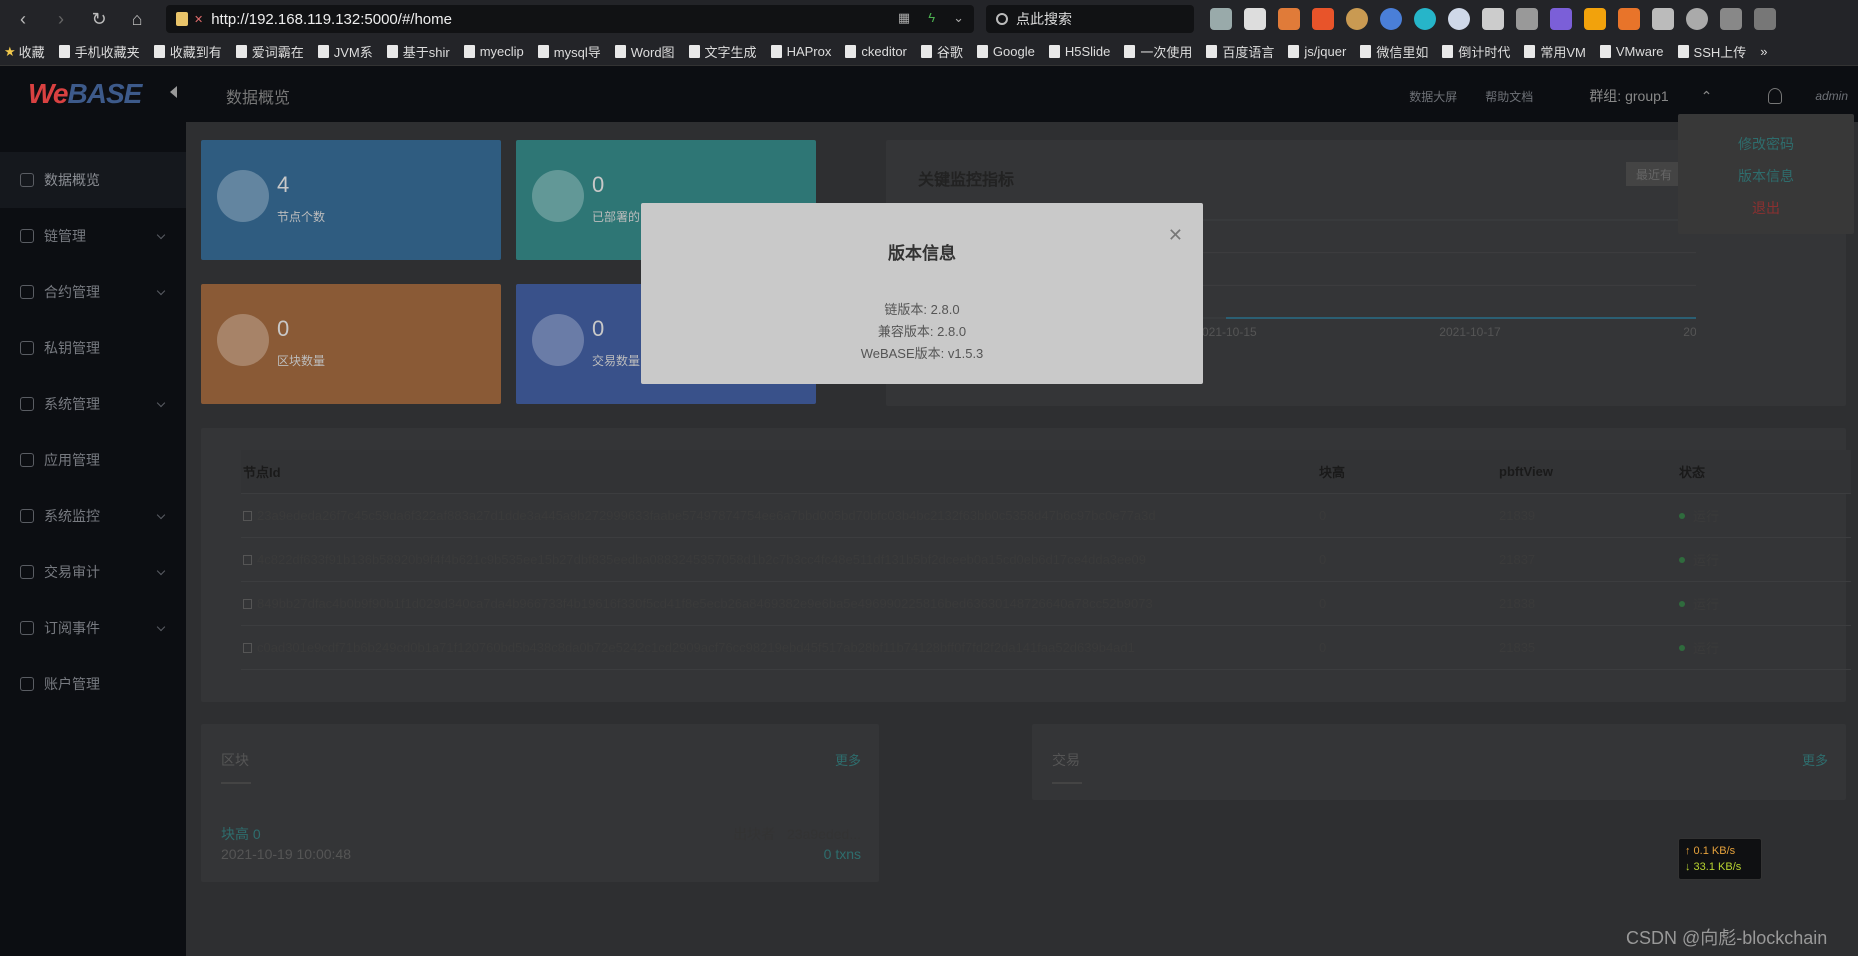  Describe the element at coordinates (23, 19) in the screenshot. I see `back-icon: ‹` at that location.